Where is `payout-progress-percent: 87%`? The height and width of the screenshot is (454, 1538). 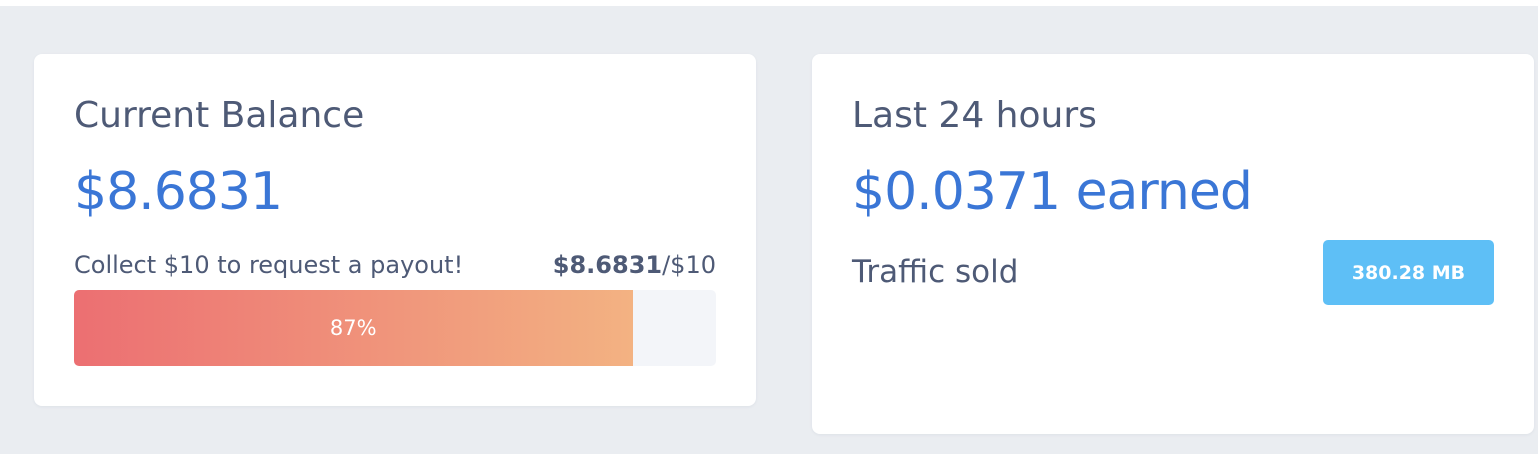 payout-progress-percent: 87% is located at coordinates (353, 328).